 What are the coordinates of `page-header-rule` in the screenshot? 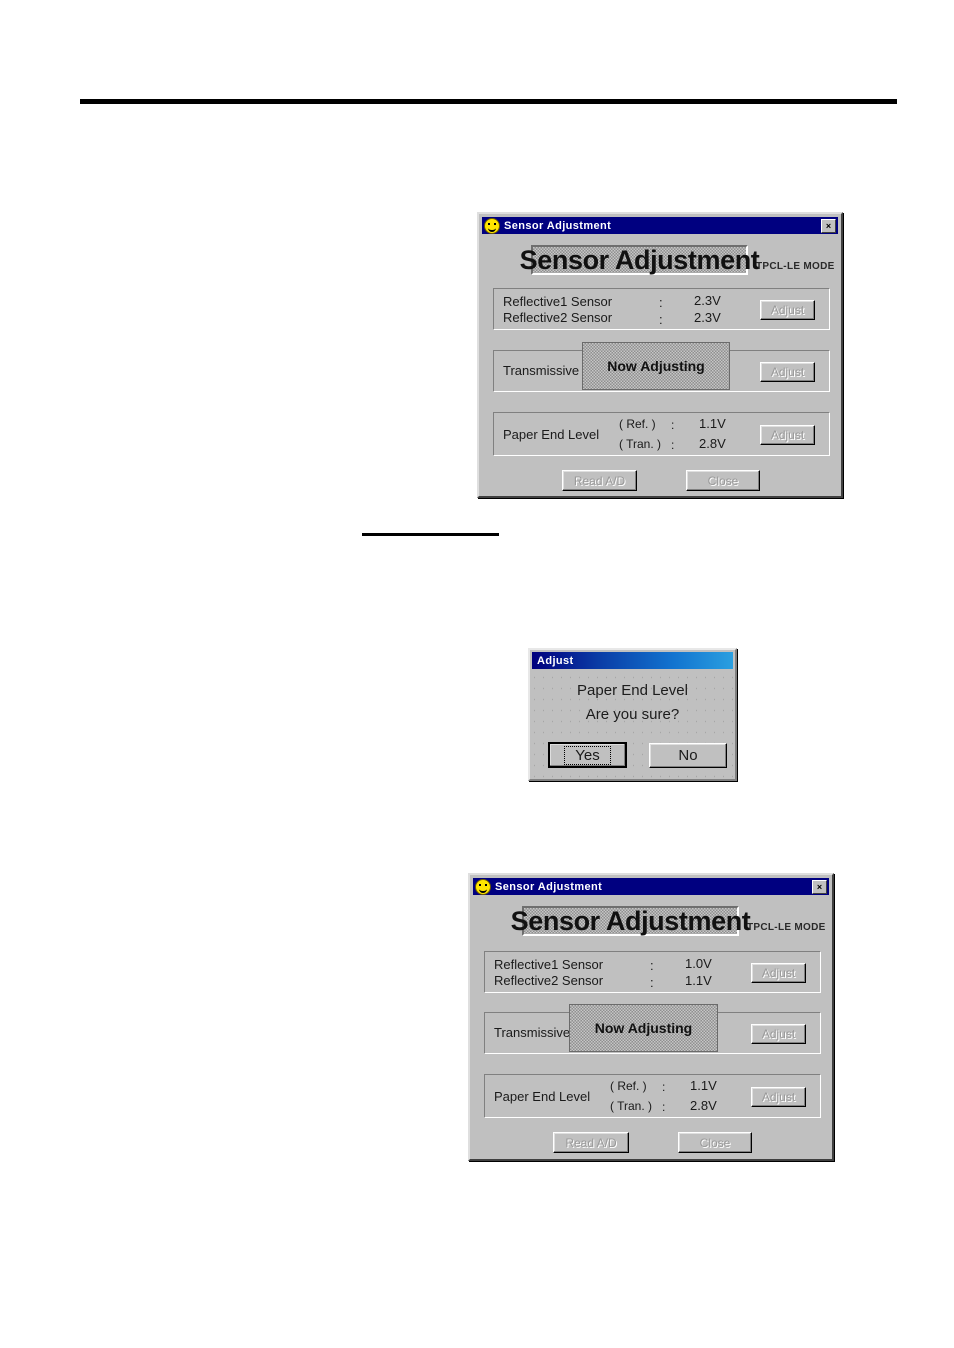 It's located at (488, 101).